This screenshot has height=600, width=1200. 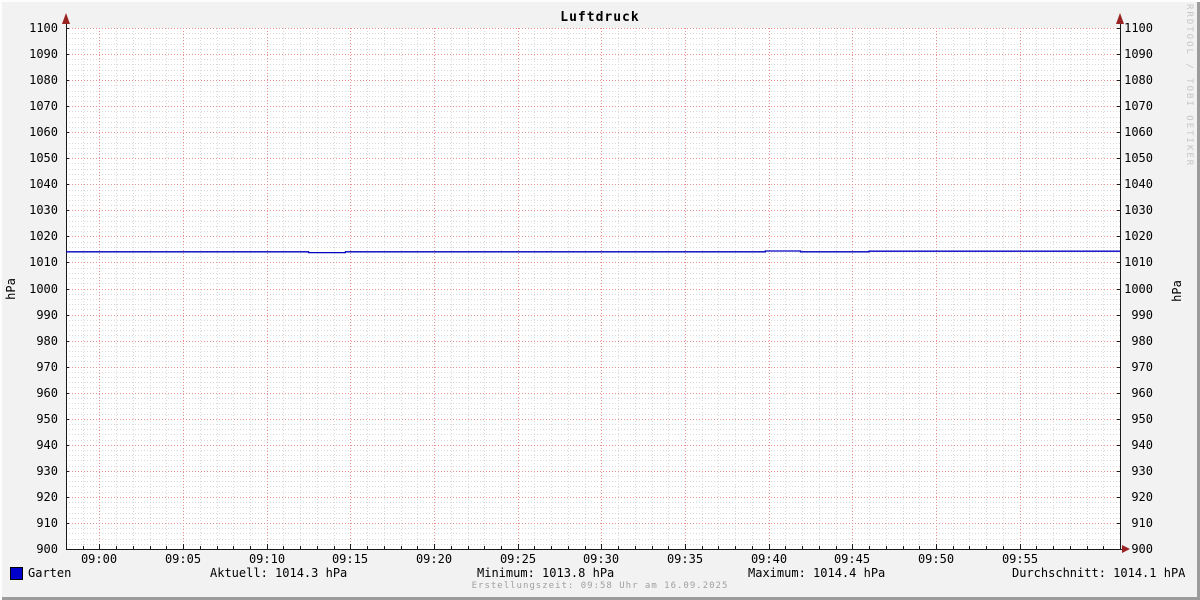 What do you see at coordinates (1138, 28) in the screenshot?
I see `y-tick-label-right: 1100` at bounding box center [1138, 28].